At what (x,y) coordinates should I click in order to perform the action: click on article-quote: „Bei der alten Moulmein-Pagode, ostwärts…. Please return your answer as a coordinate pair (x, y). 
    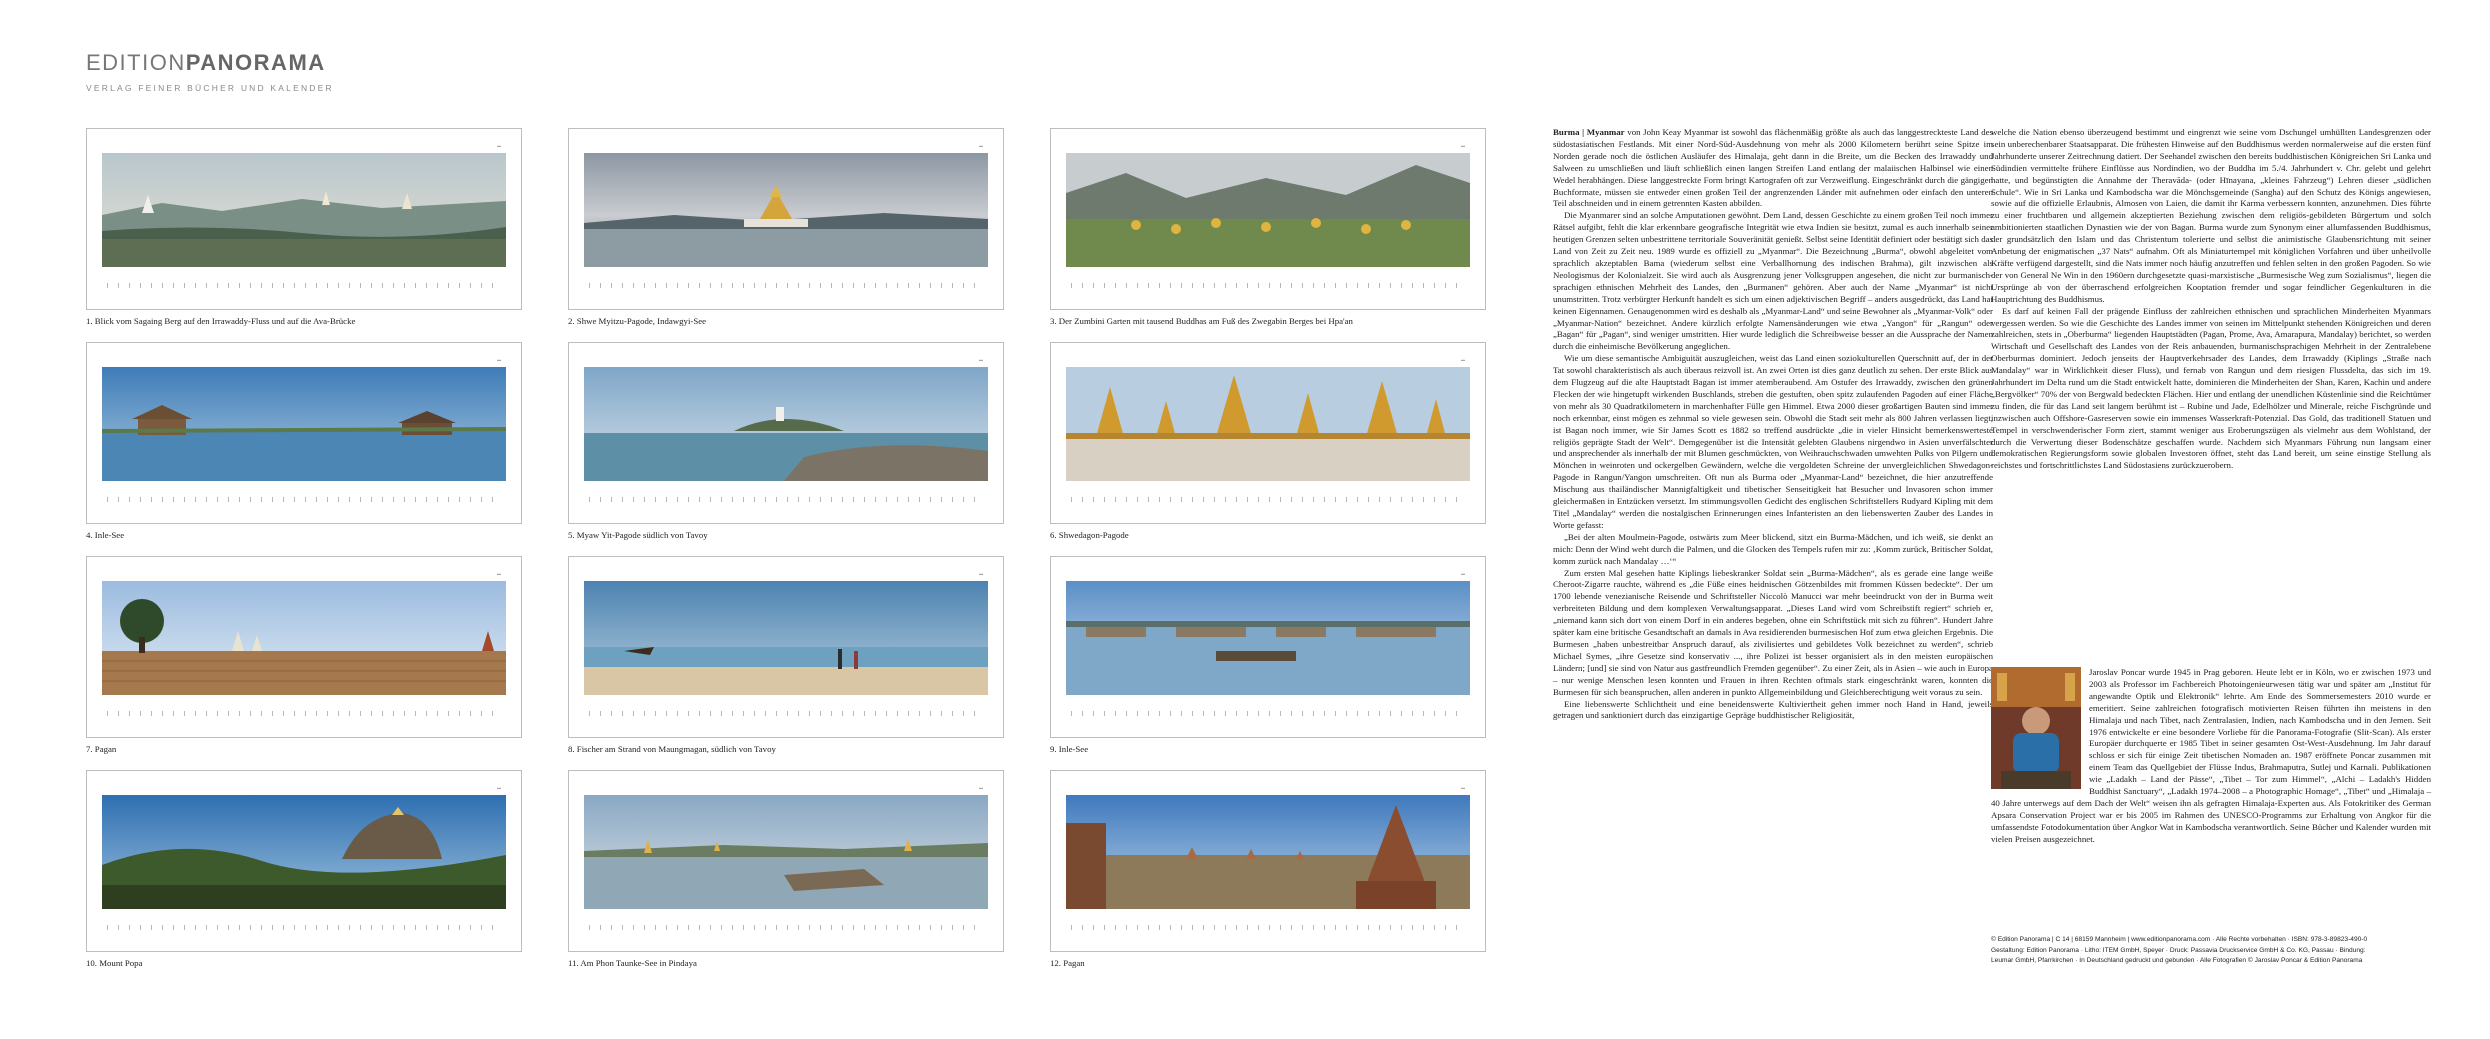
    Looking at the image, I should click on (1773, 548).